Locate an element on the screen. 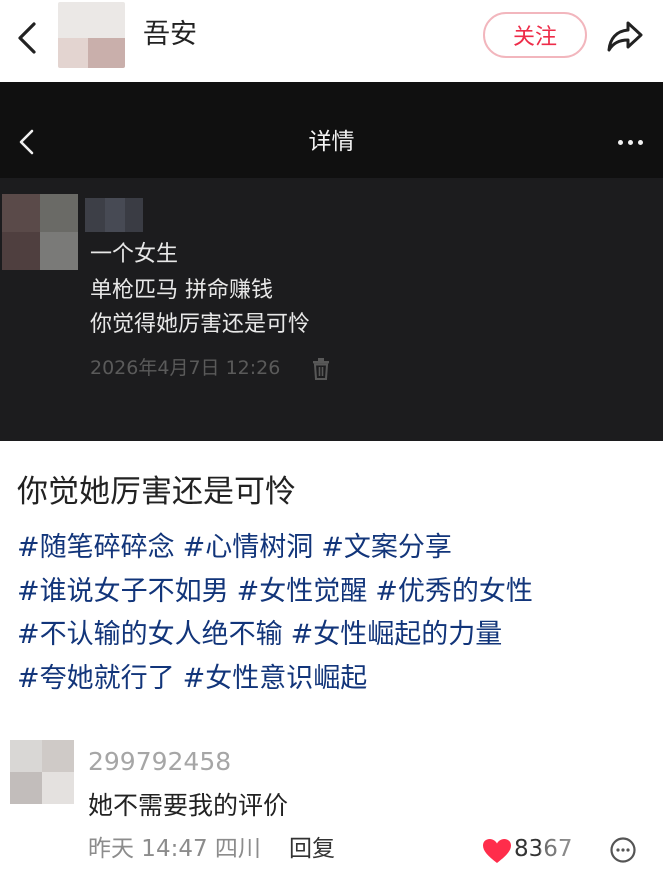  hashtag-link: #夸她就行了 is located at coordinates (96, 678).